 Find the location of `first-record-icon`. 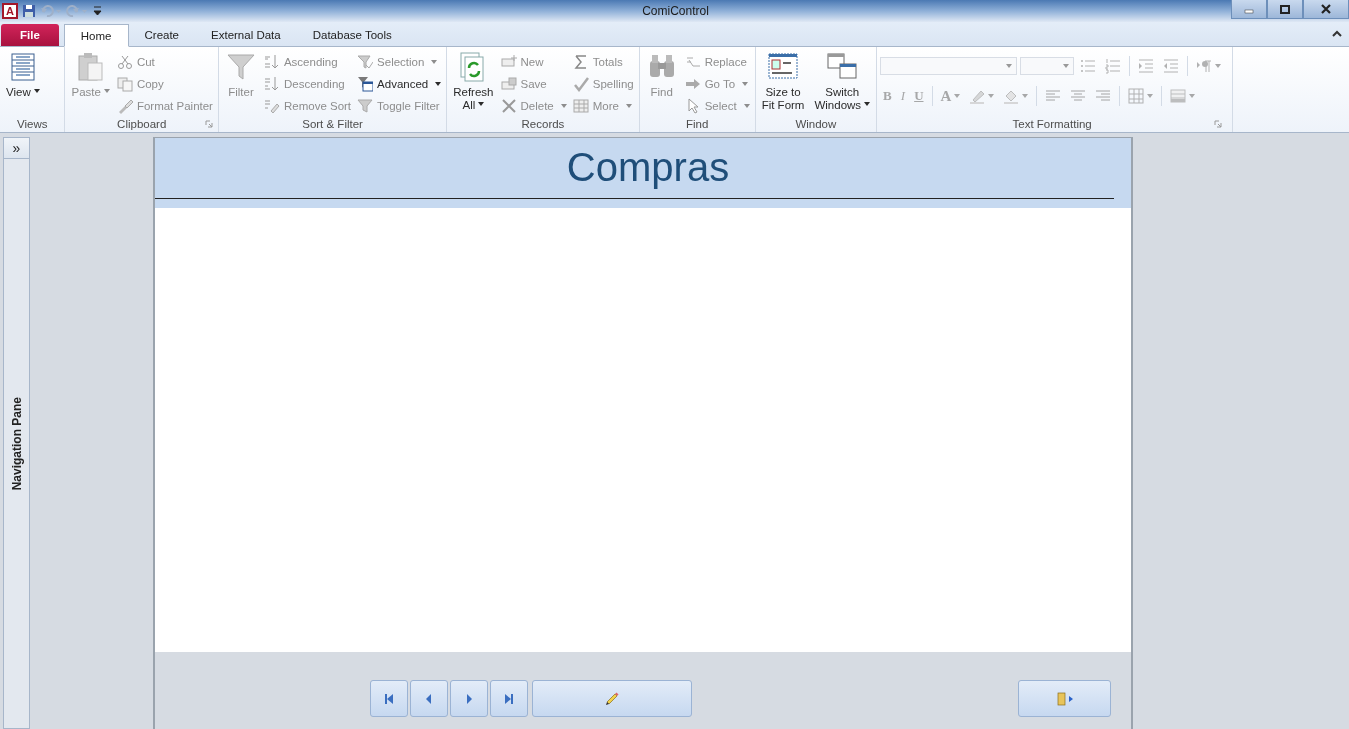

first-record-icon is located at coordinates (389, 698).